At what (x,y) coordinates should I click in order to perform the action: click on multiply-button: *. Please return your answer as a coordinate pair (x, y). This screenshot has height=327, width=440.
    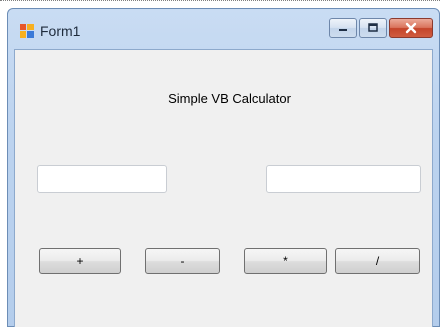
    Looking at the image, I should click on (285, 261).